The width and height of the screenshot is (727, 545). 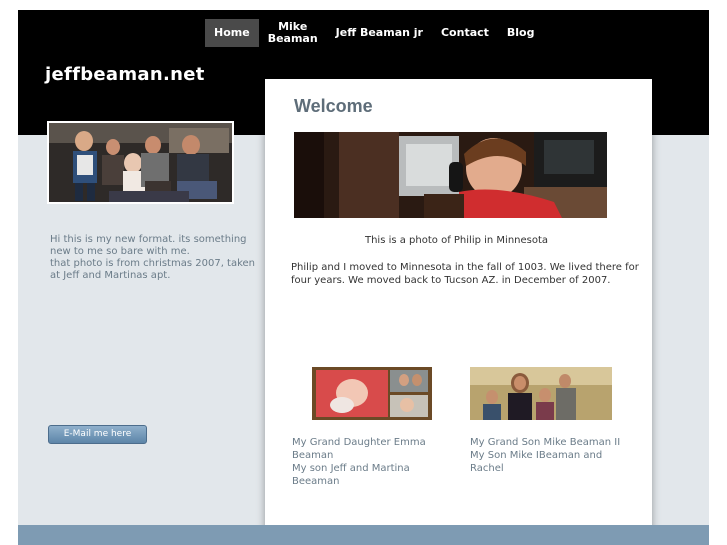 What do you see at coordinates (552, 462) in the screenshot?
I see `thumb-caption-line: My Son Mike IBeaman and Rachel` at bounding box center [552, 462].